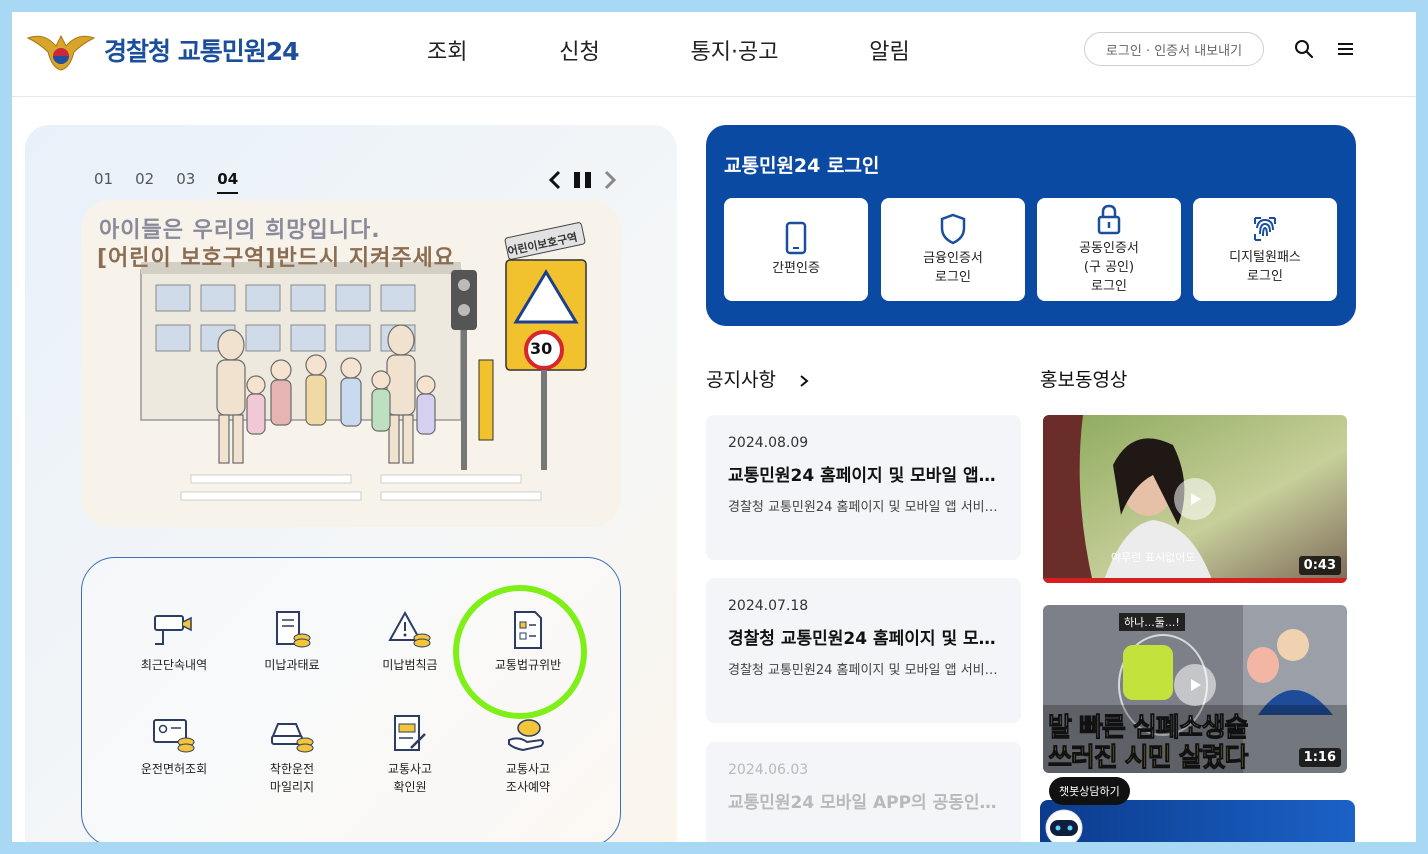 The width and height of the screenshot is (1428, 854). I want to click on service-unpaid-penalty: 미납범칙금, so click(410, 642).